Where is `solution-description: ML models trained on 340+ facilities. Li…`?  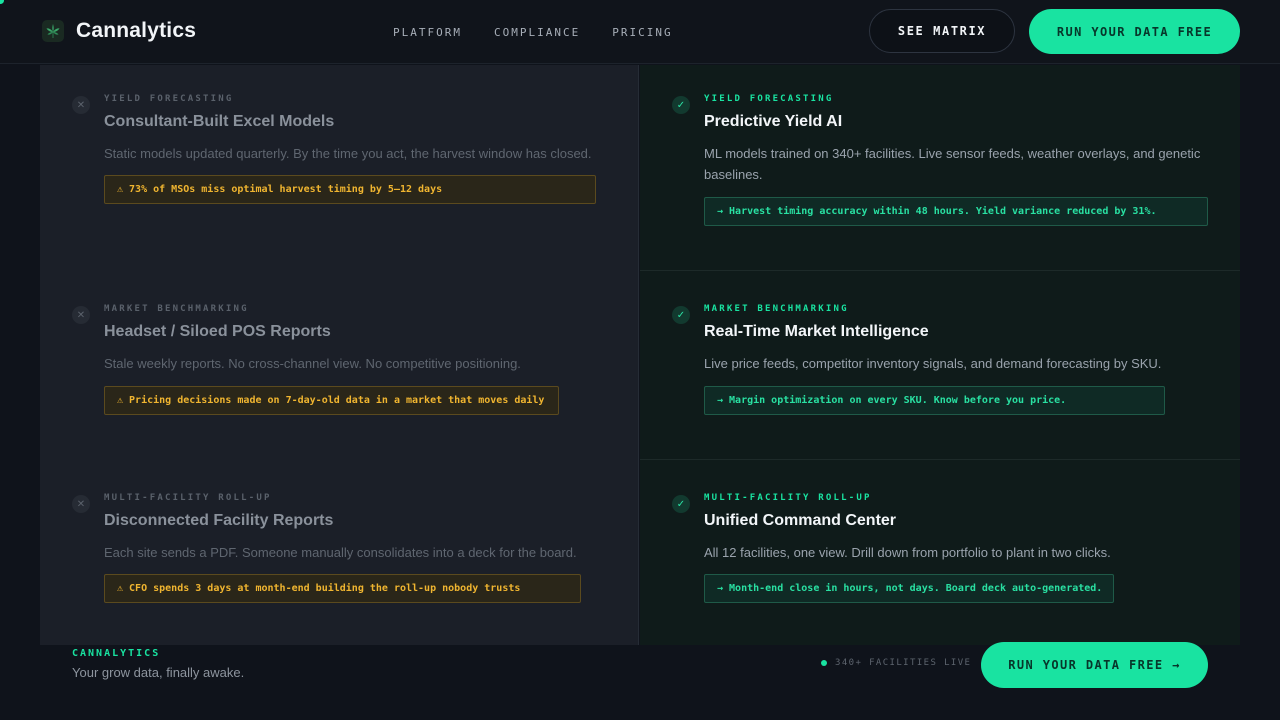 solution-description: ML models trained on 340+ facilities. Li… is located at coordinates (952, 164).